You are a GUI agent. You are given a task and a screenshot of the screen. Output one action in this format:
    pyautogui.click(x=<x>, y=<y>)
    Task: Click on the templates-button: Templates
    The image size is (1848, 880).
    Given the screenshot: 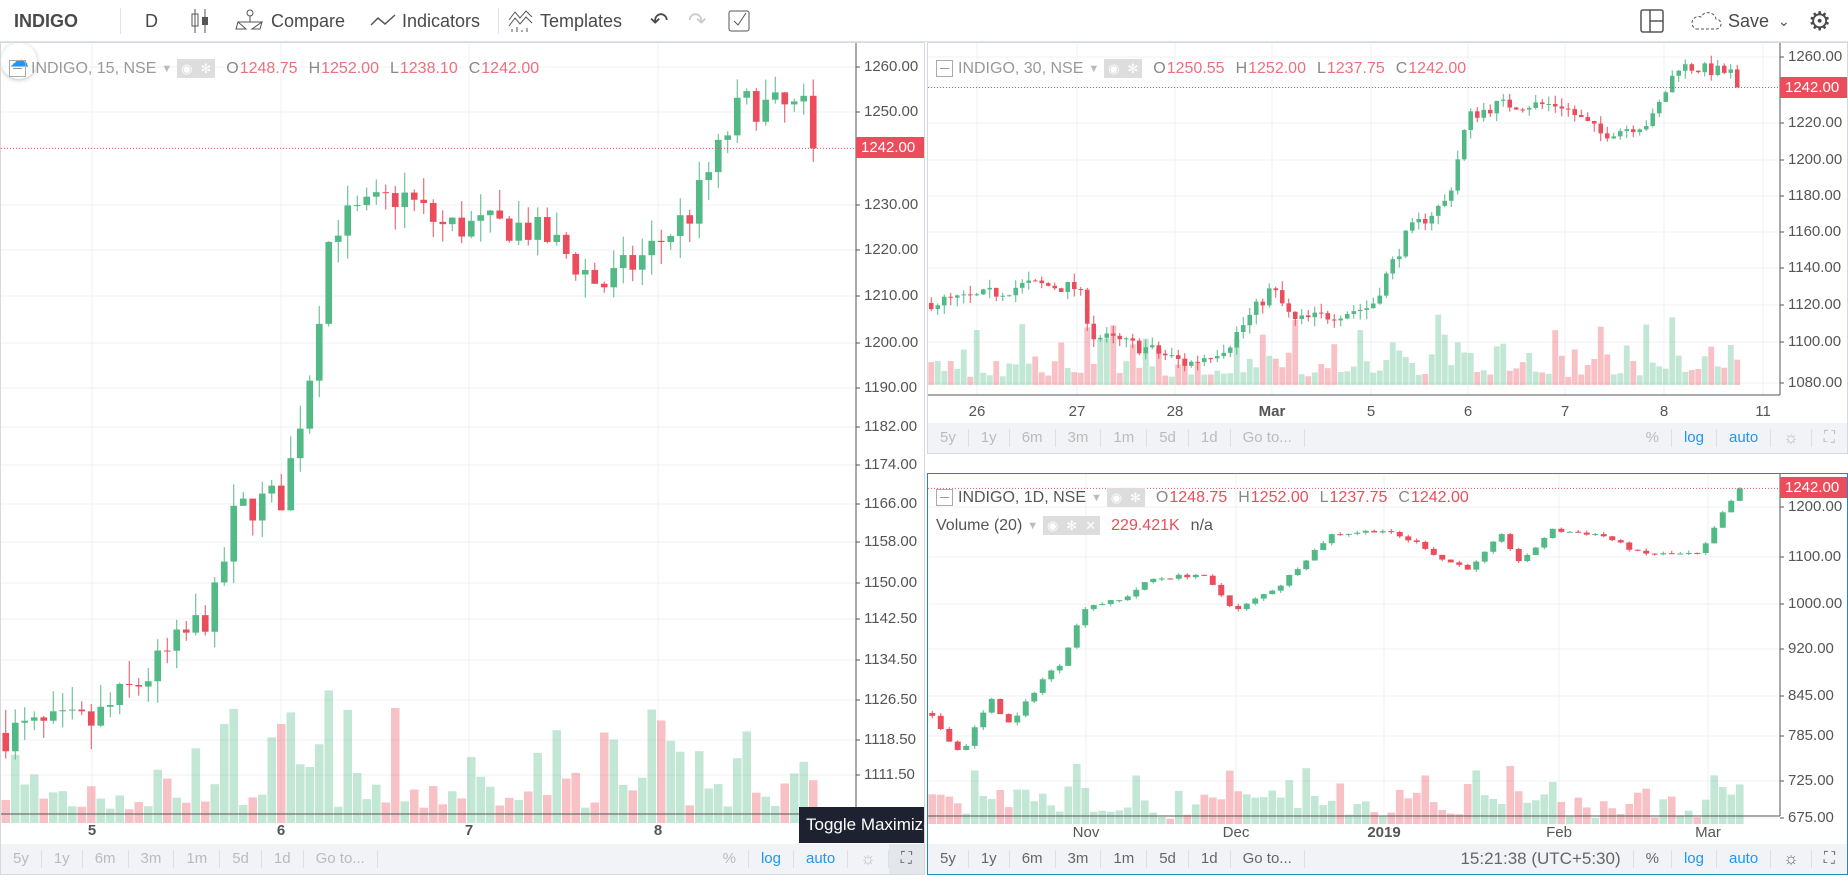 What is the action you would take?
    pyautogui.click(x=565, y=21)
    